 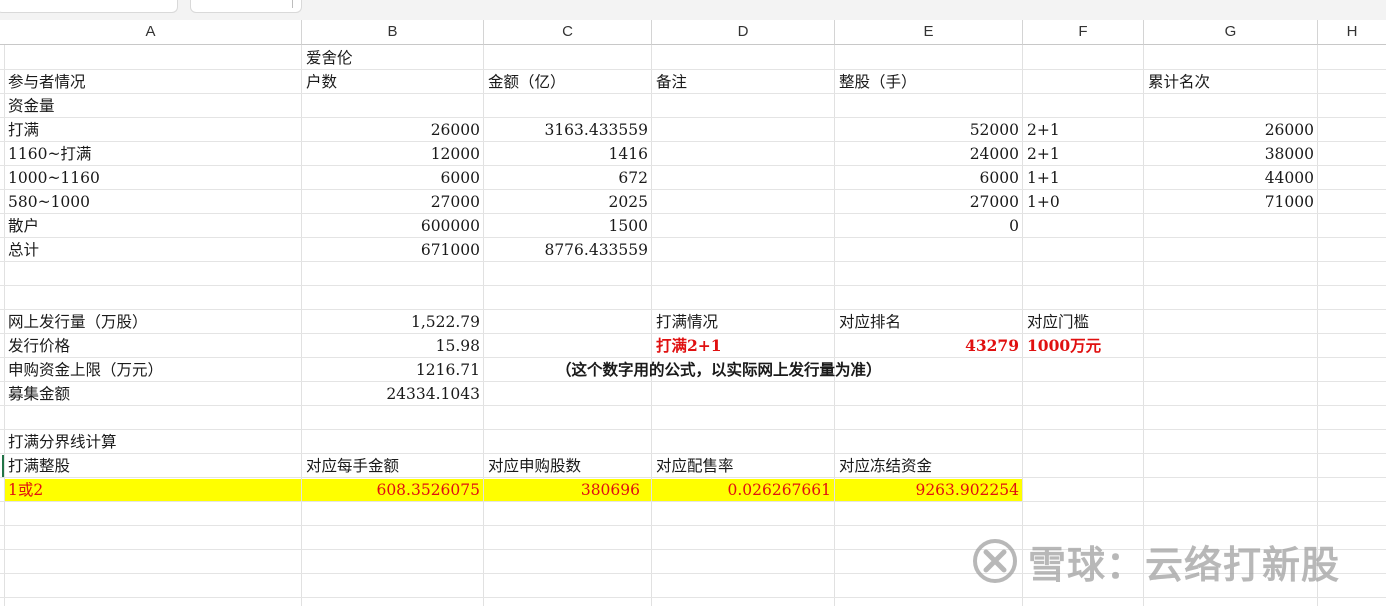 What do you see at coordinates (693, 10) in the screenshot?
I see `window-top-bar` at bounding box center [693, 10].